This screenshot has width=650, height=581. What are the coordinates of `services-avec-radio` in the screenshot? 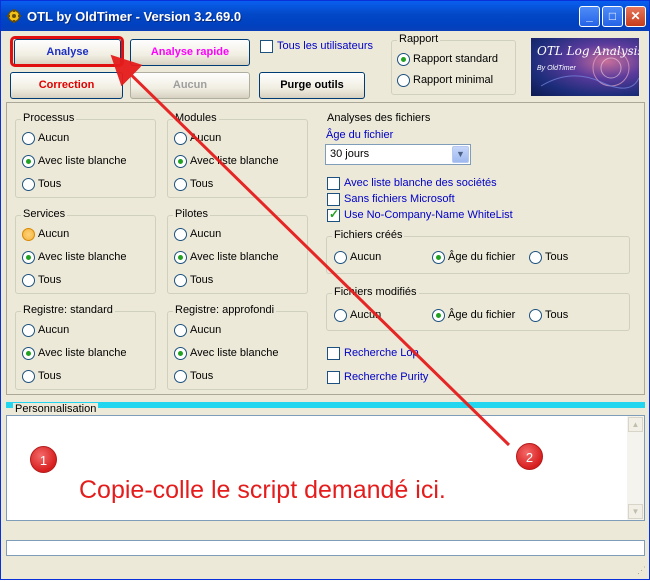 It's located at (28, 257).